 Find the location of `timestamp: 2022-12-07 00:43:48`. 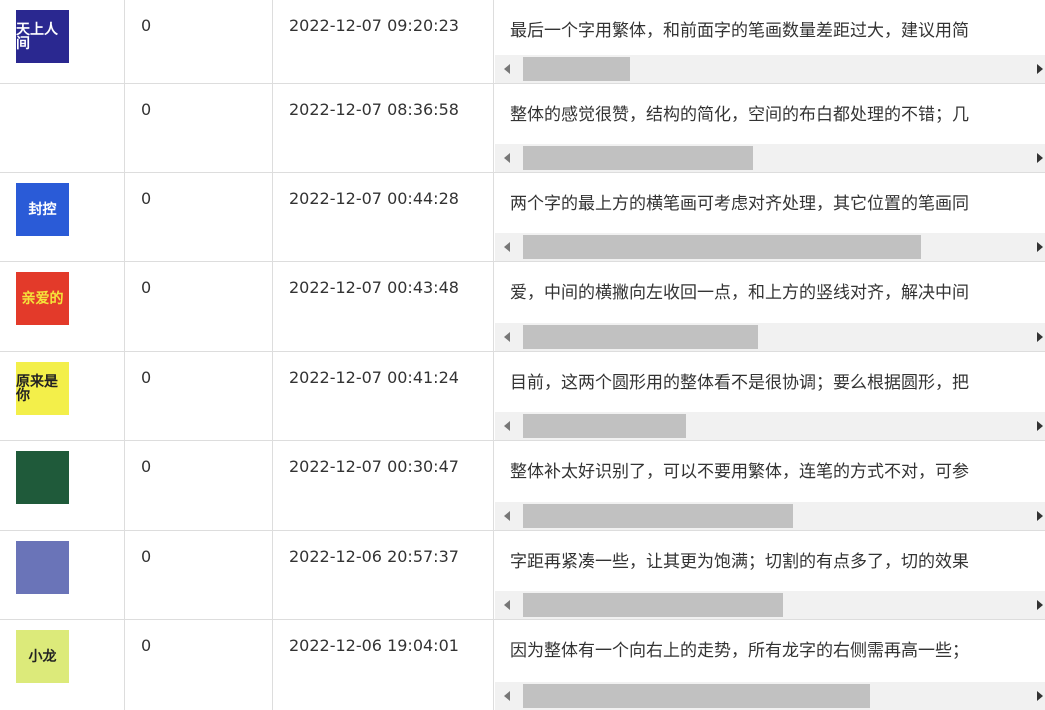

timestamp: 2022-12-07 00:43:48 is located at coordinates (374, 287).